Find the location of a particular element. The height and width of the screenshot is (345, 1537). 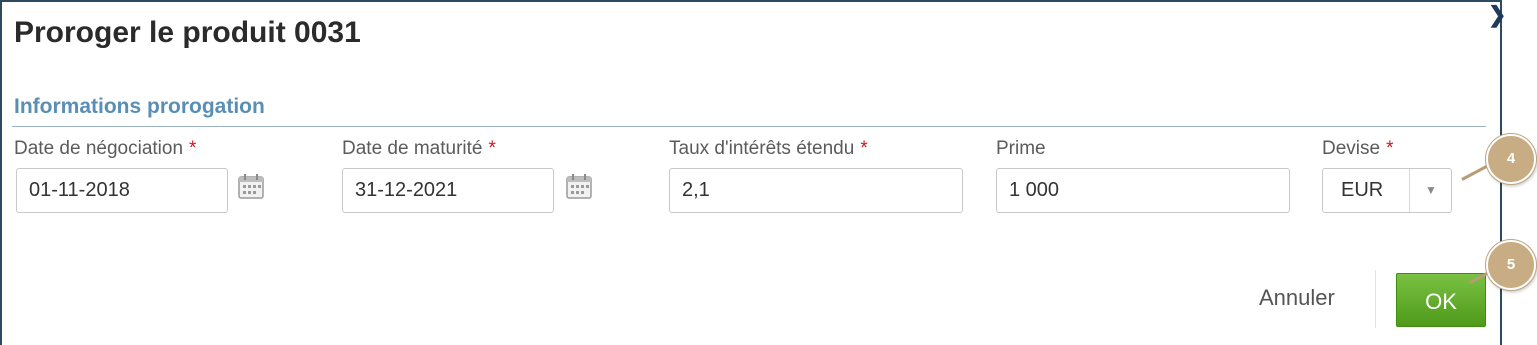

callout-badge-4: 4 is located at coordinates (1511, 159).